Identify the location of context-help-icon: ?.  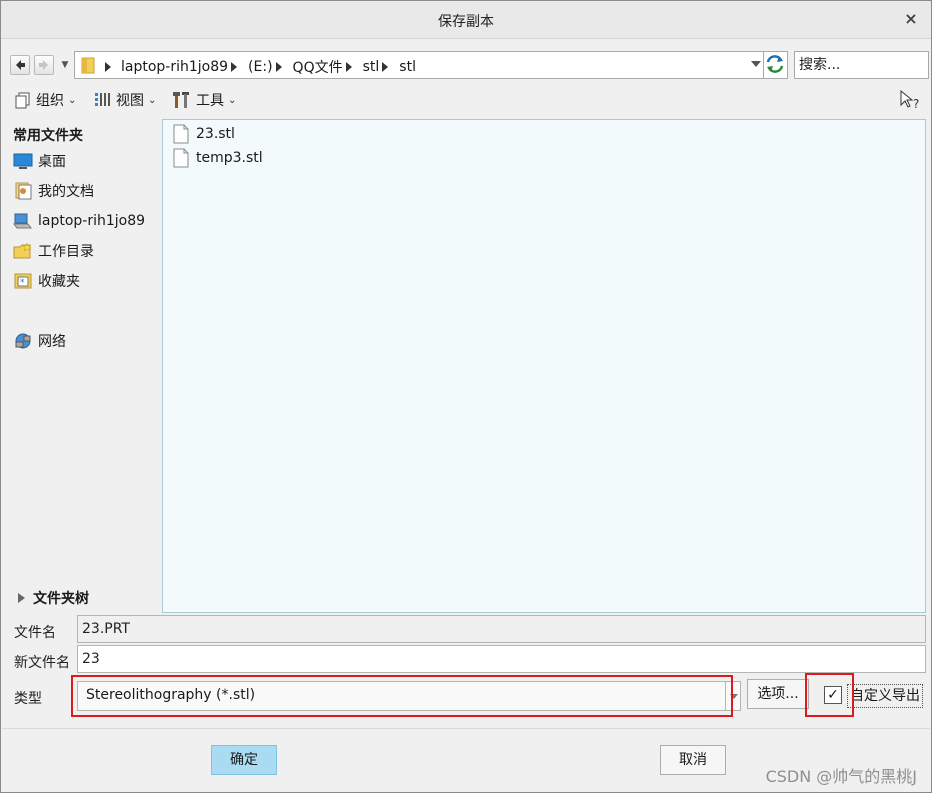
(910, 100).